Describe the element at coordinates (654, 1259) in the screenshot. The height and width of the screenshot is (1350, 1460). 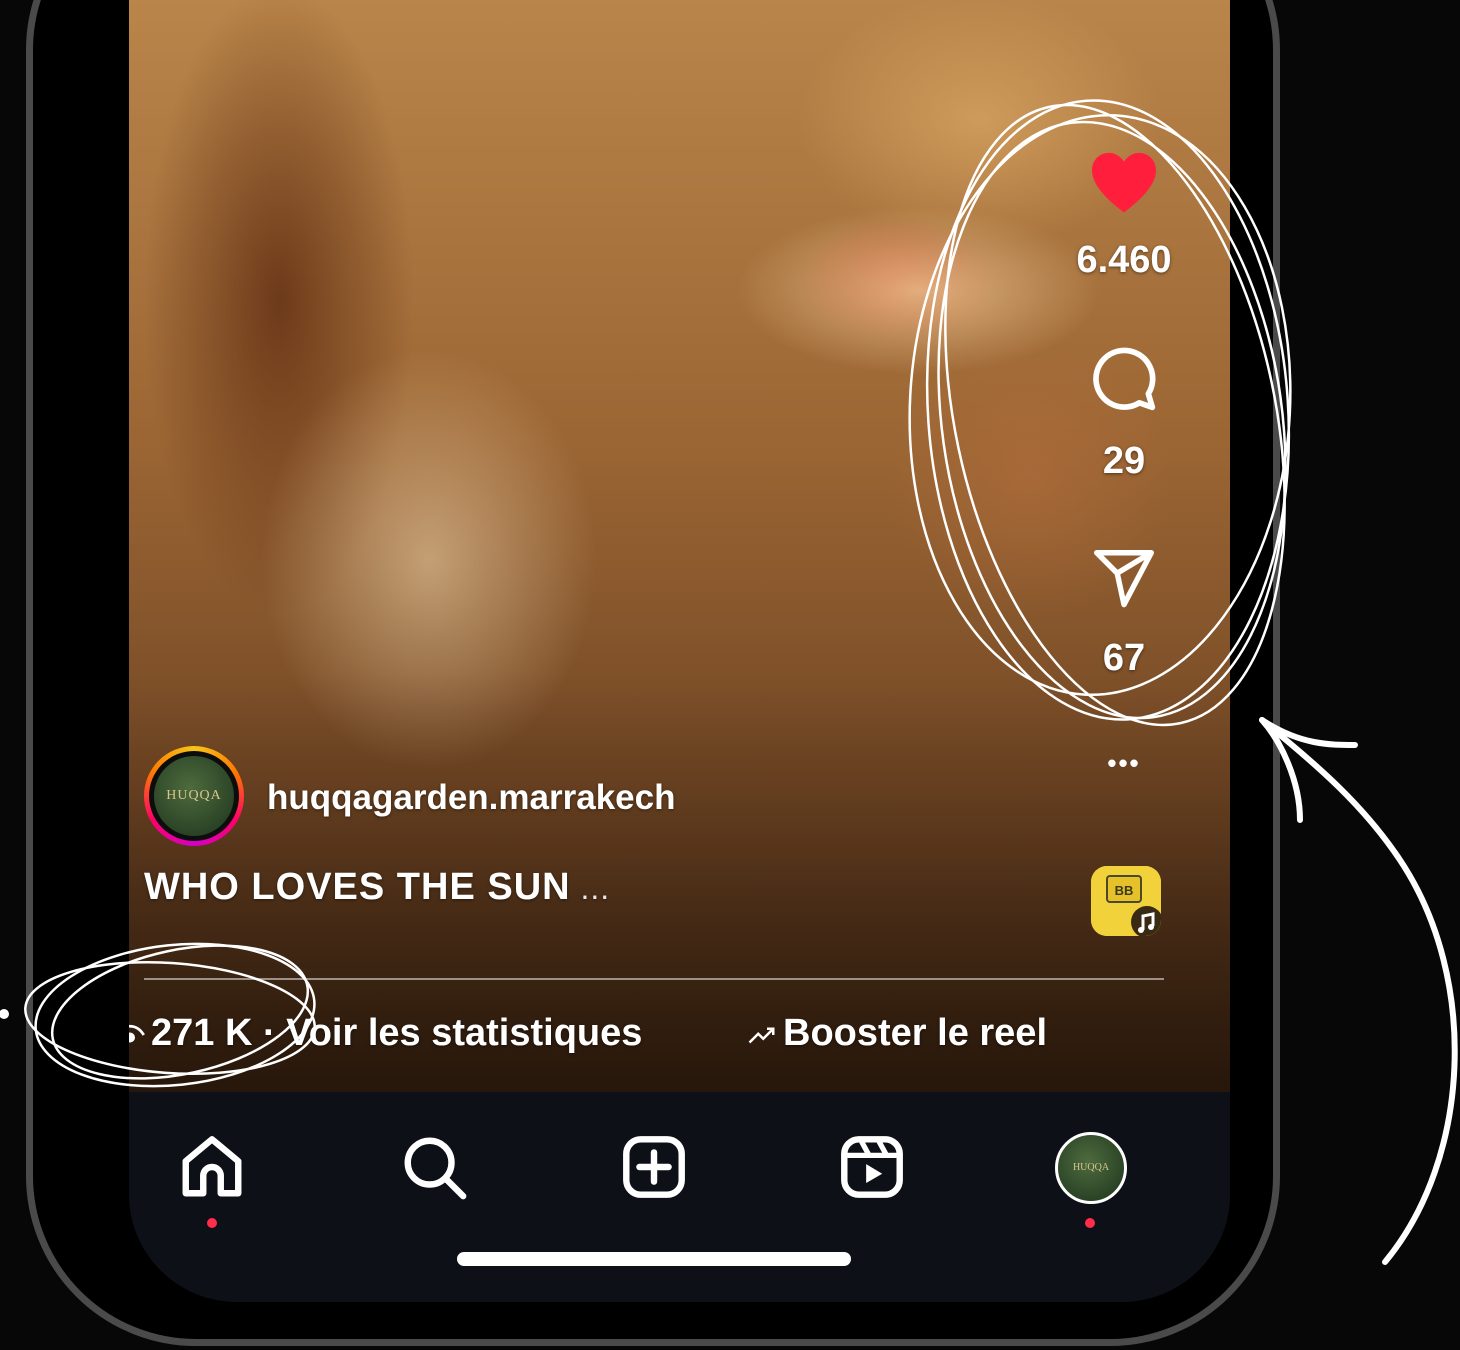
I see `home-indicator` at that location.